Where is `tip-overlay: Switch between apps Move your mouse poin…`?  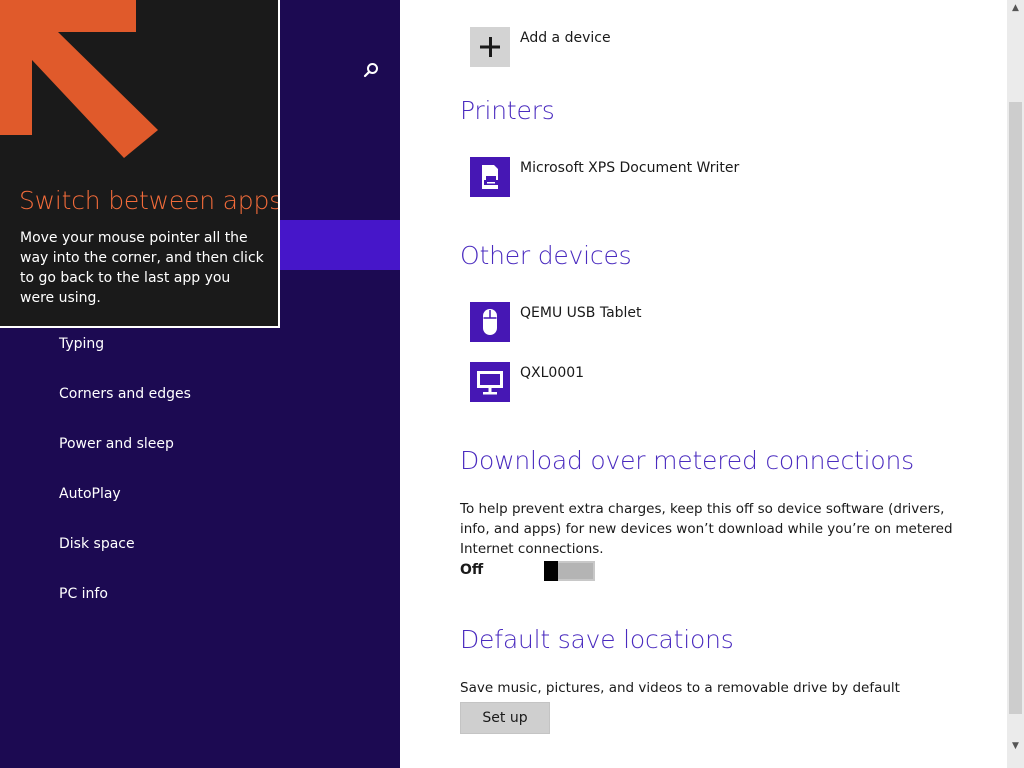 tip-overlay: Switch between apps Move your mouse poin… is located at coordinates (140, 164).